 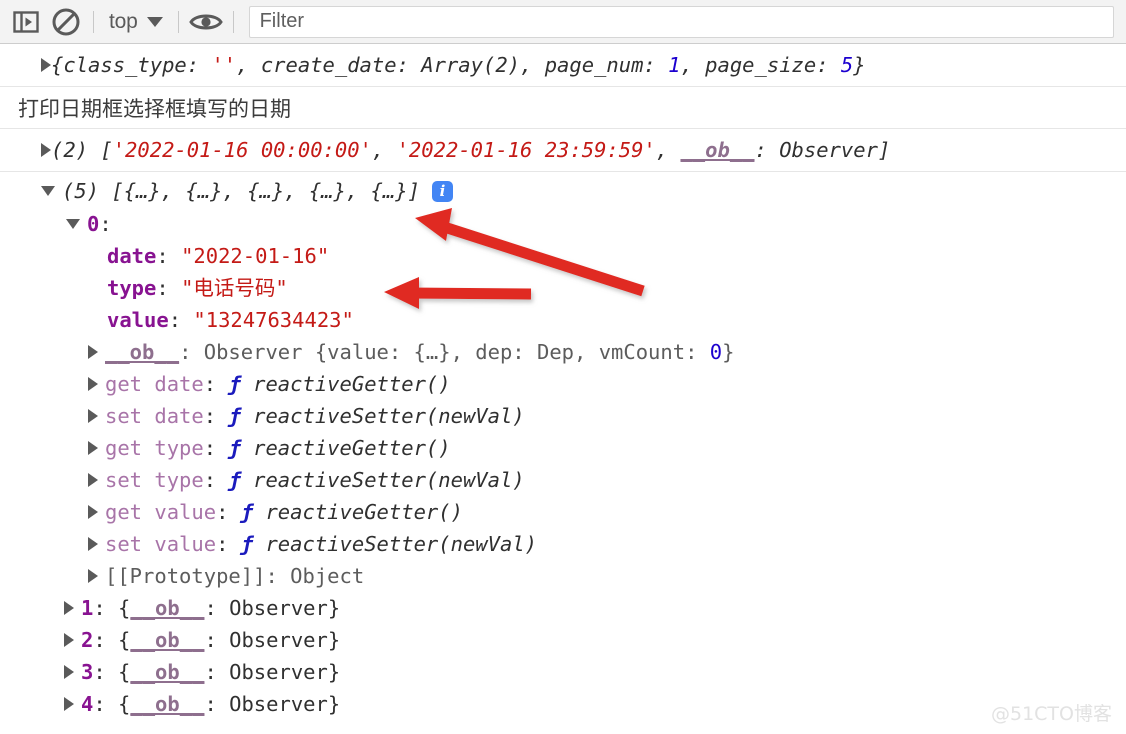 I want to click on log-label-text: 打印日期框选择框填写的日期, so click(x=154, y=108).